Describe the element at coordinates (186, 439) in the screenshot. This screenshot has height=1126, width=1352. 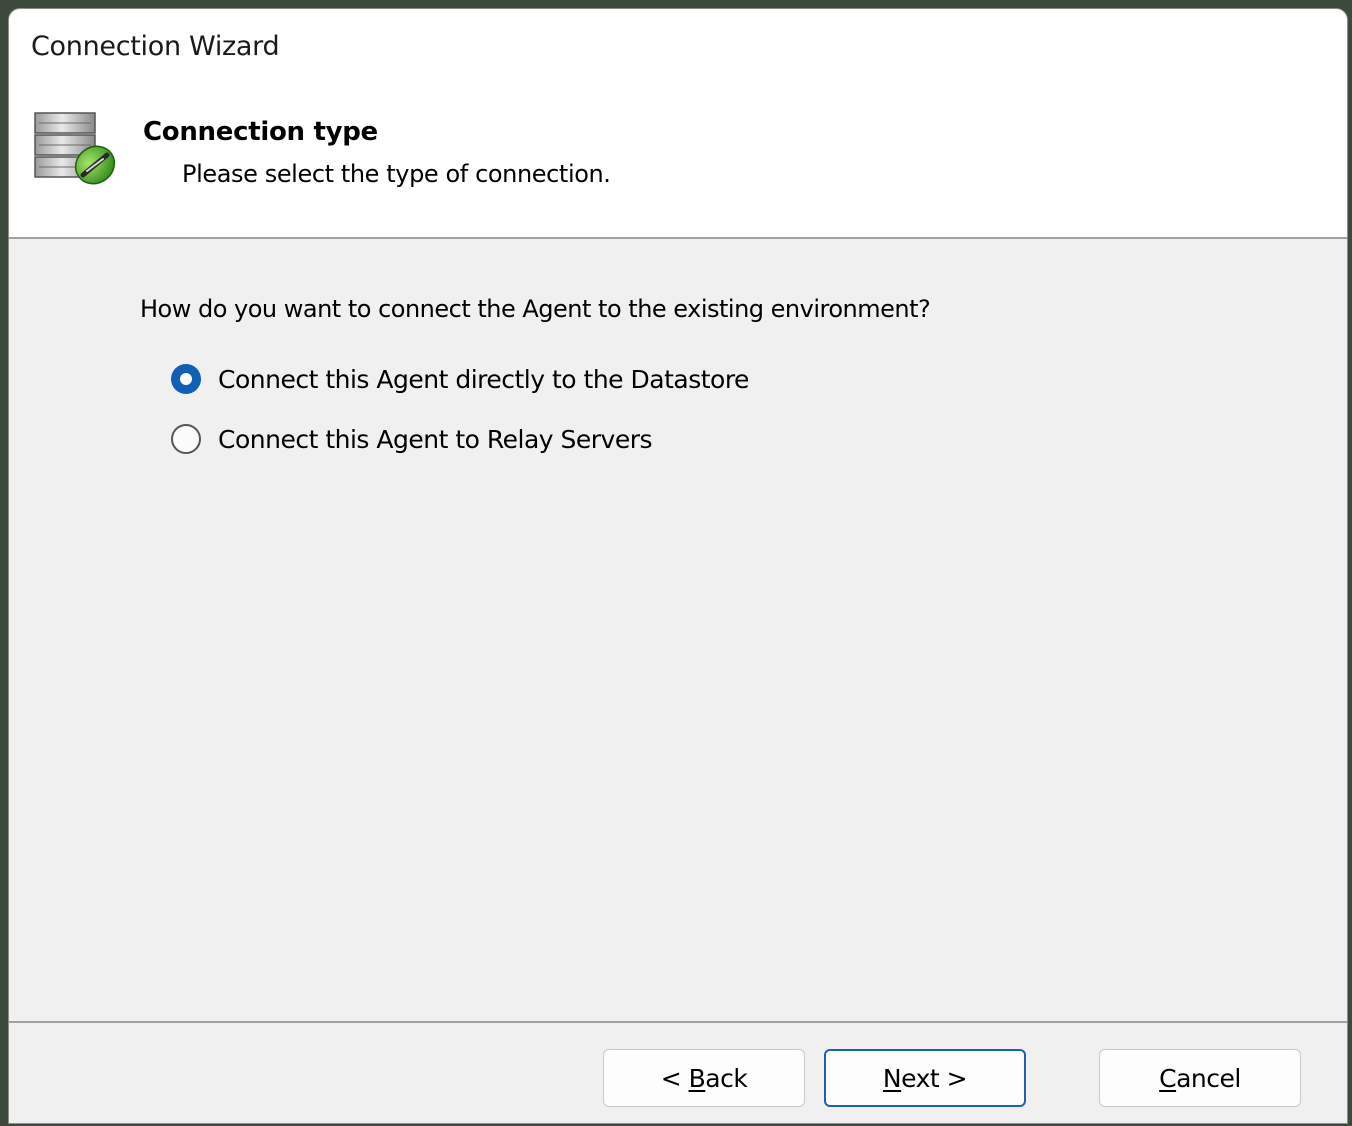
I see `radio-button-unselected` at that location.